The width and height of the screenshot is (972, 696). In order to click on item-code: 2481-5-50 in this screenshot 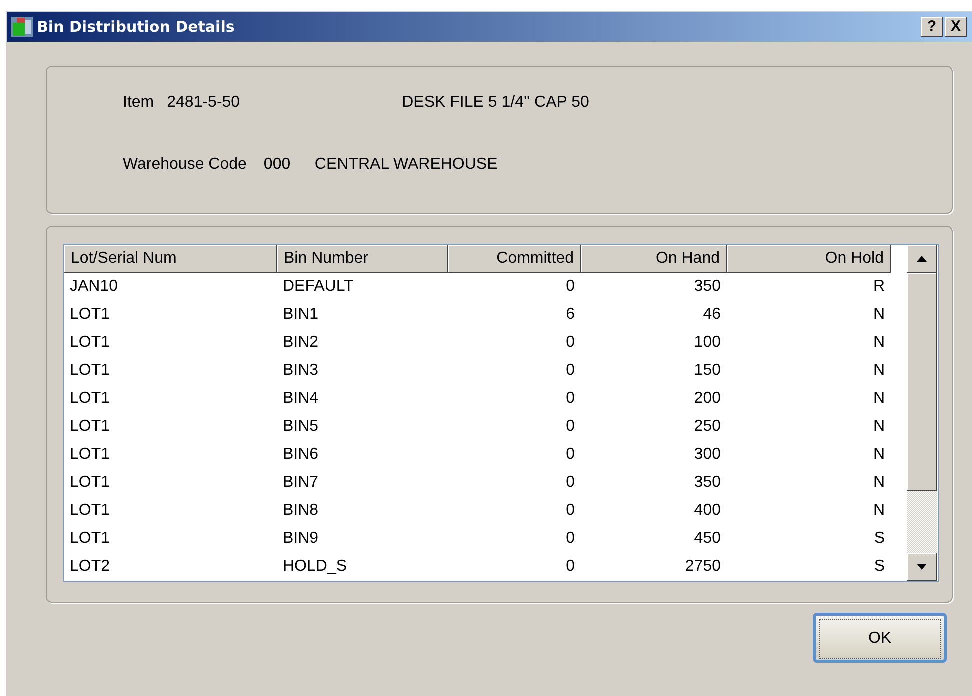, I will do `click(204, 103)`.